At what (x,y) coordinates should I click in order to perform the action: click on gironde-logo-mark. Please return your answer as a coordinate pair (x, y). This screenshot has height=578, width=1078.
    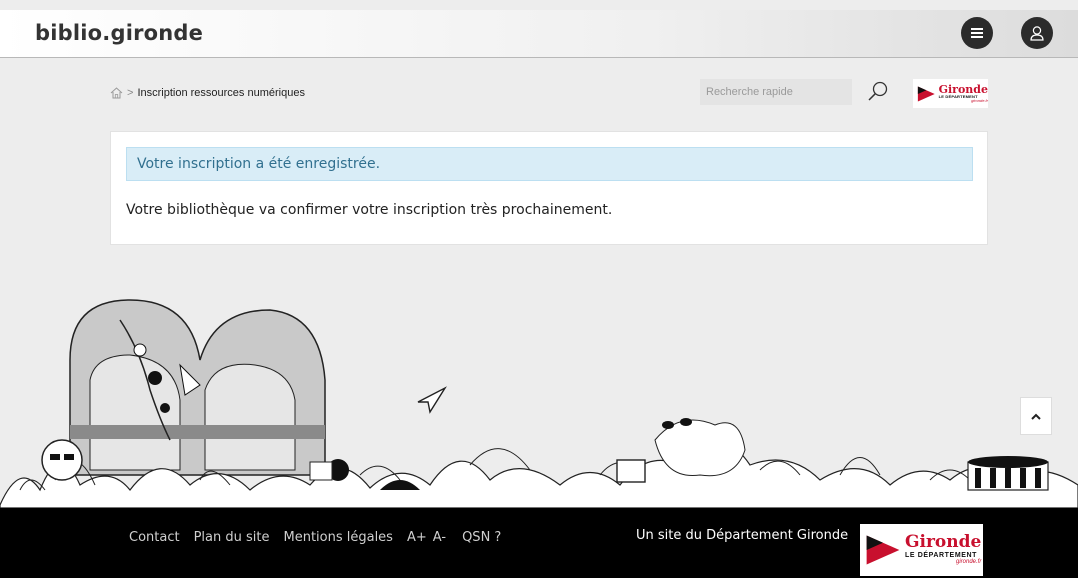
    Looking at the image, I should click on (926, 93).